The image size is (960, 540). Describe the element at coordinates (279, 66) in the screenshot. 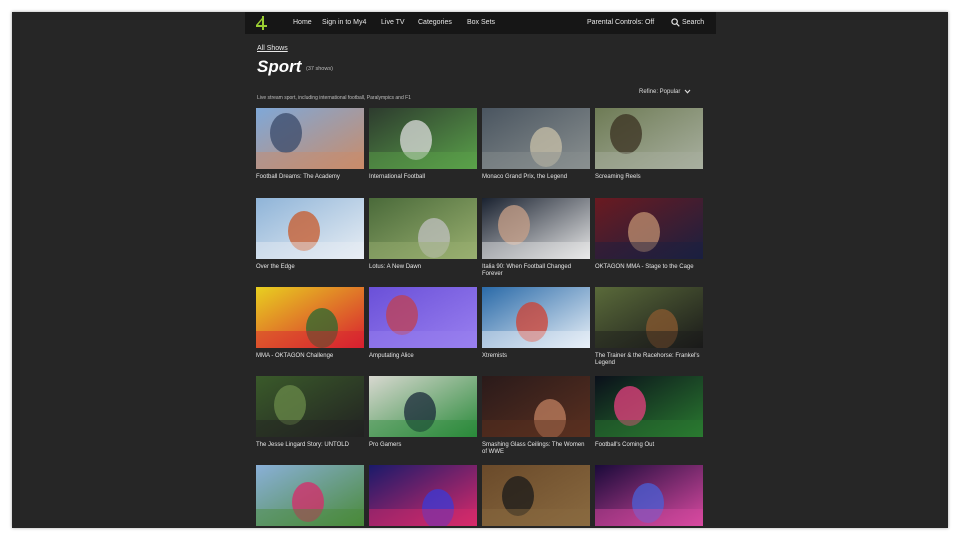

I see `page-title: Sport` at that location.